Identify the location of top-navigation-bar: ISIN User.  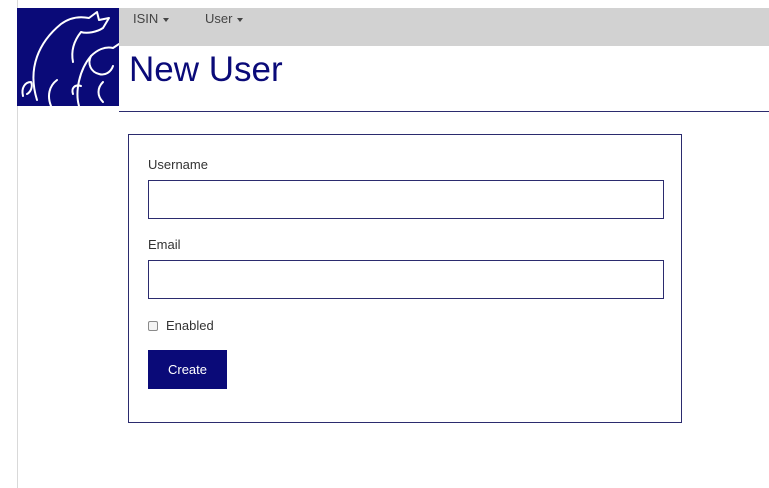
(444, 27).